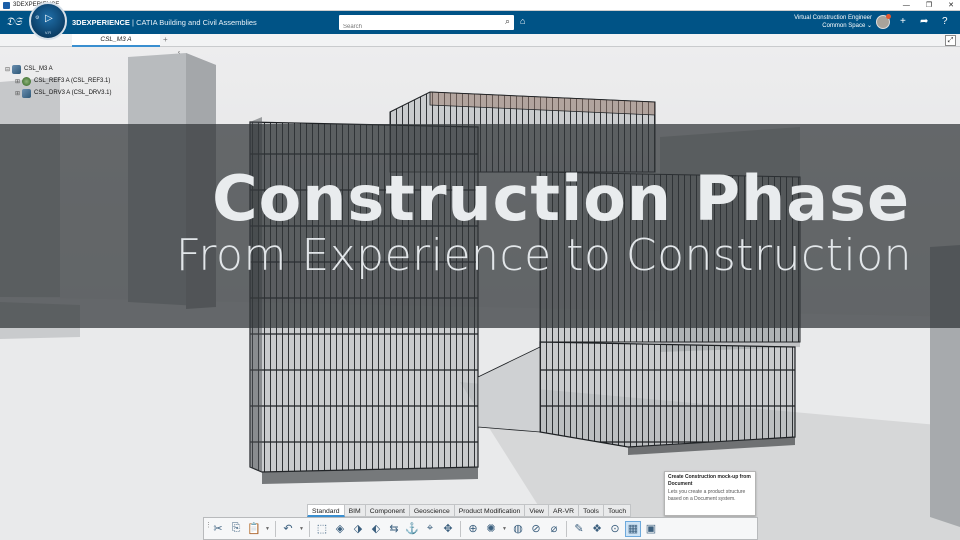 The image size is (960, 540). I want to click on reorder-icon: ⇆, so click(394, 529).